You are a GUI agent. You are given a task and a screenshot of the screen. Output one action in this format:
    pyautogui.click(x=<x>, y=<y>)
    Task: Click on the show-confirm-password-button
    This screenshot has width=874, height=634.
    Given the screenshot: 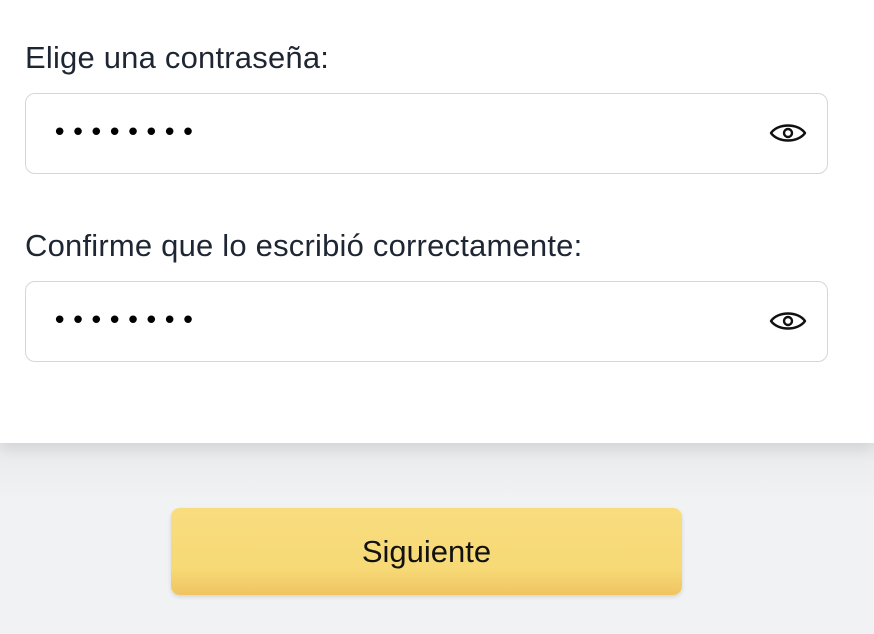 What is the action you would take?
    pyautogui.click(x=788, y=321)
    